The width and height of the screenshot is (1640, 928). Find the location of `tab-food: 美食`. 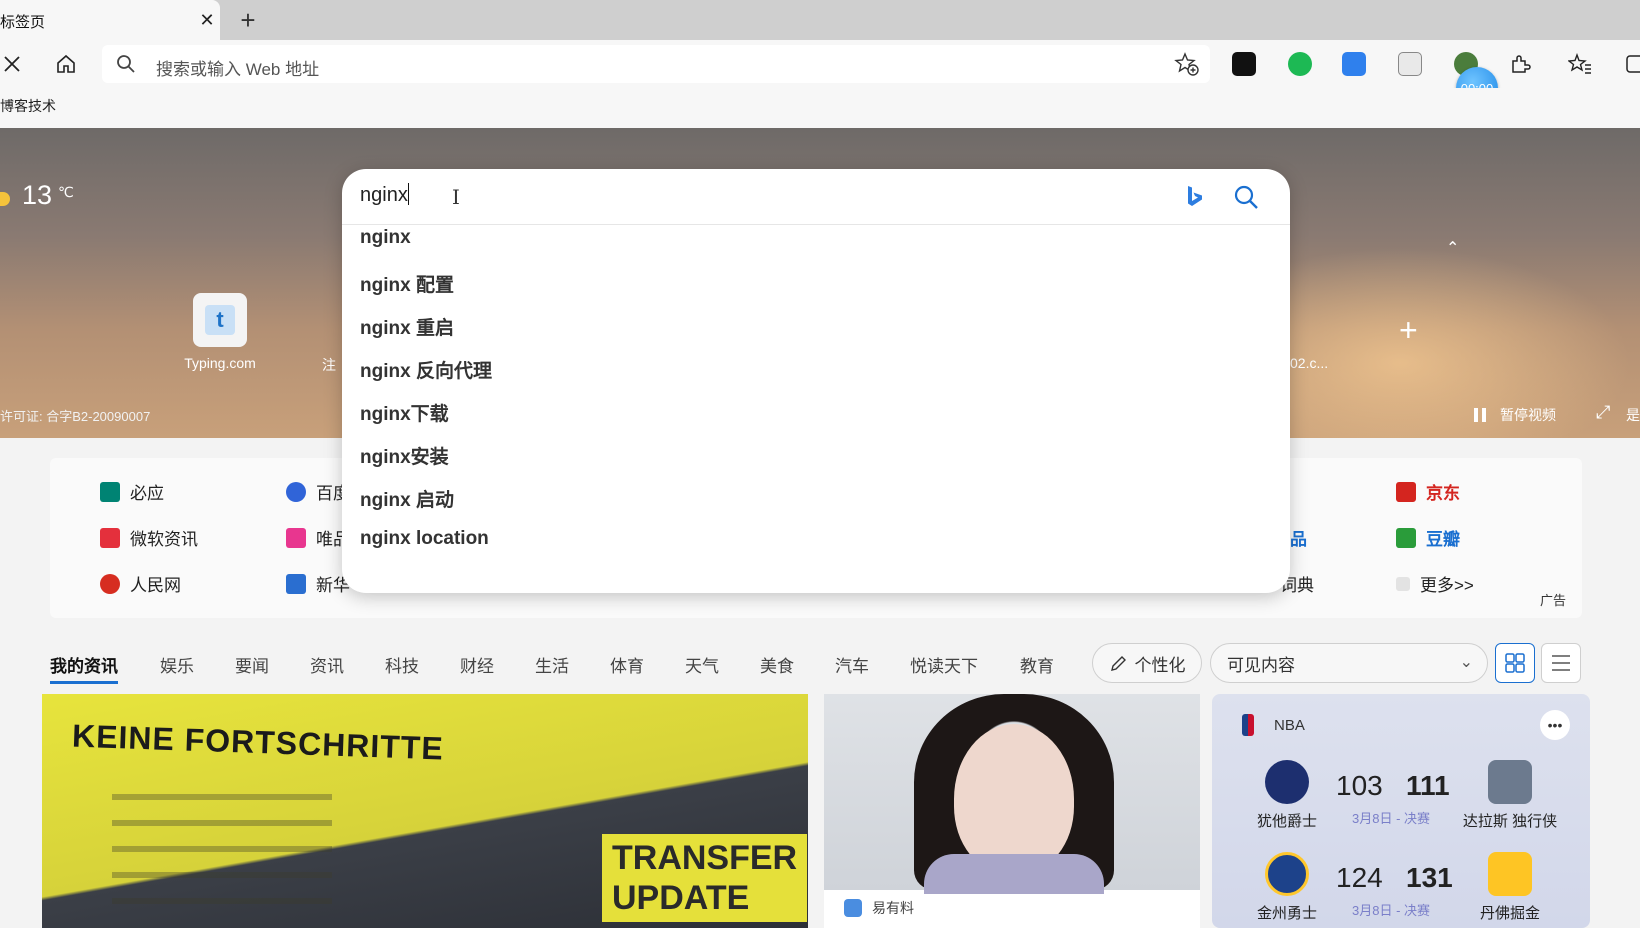

tab-food: 美食 is located at coordinates (777, 664).